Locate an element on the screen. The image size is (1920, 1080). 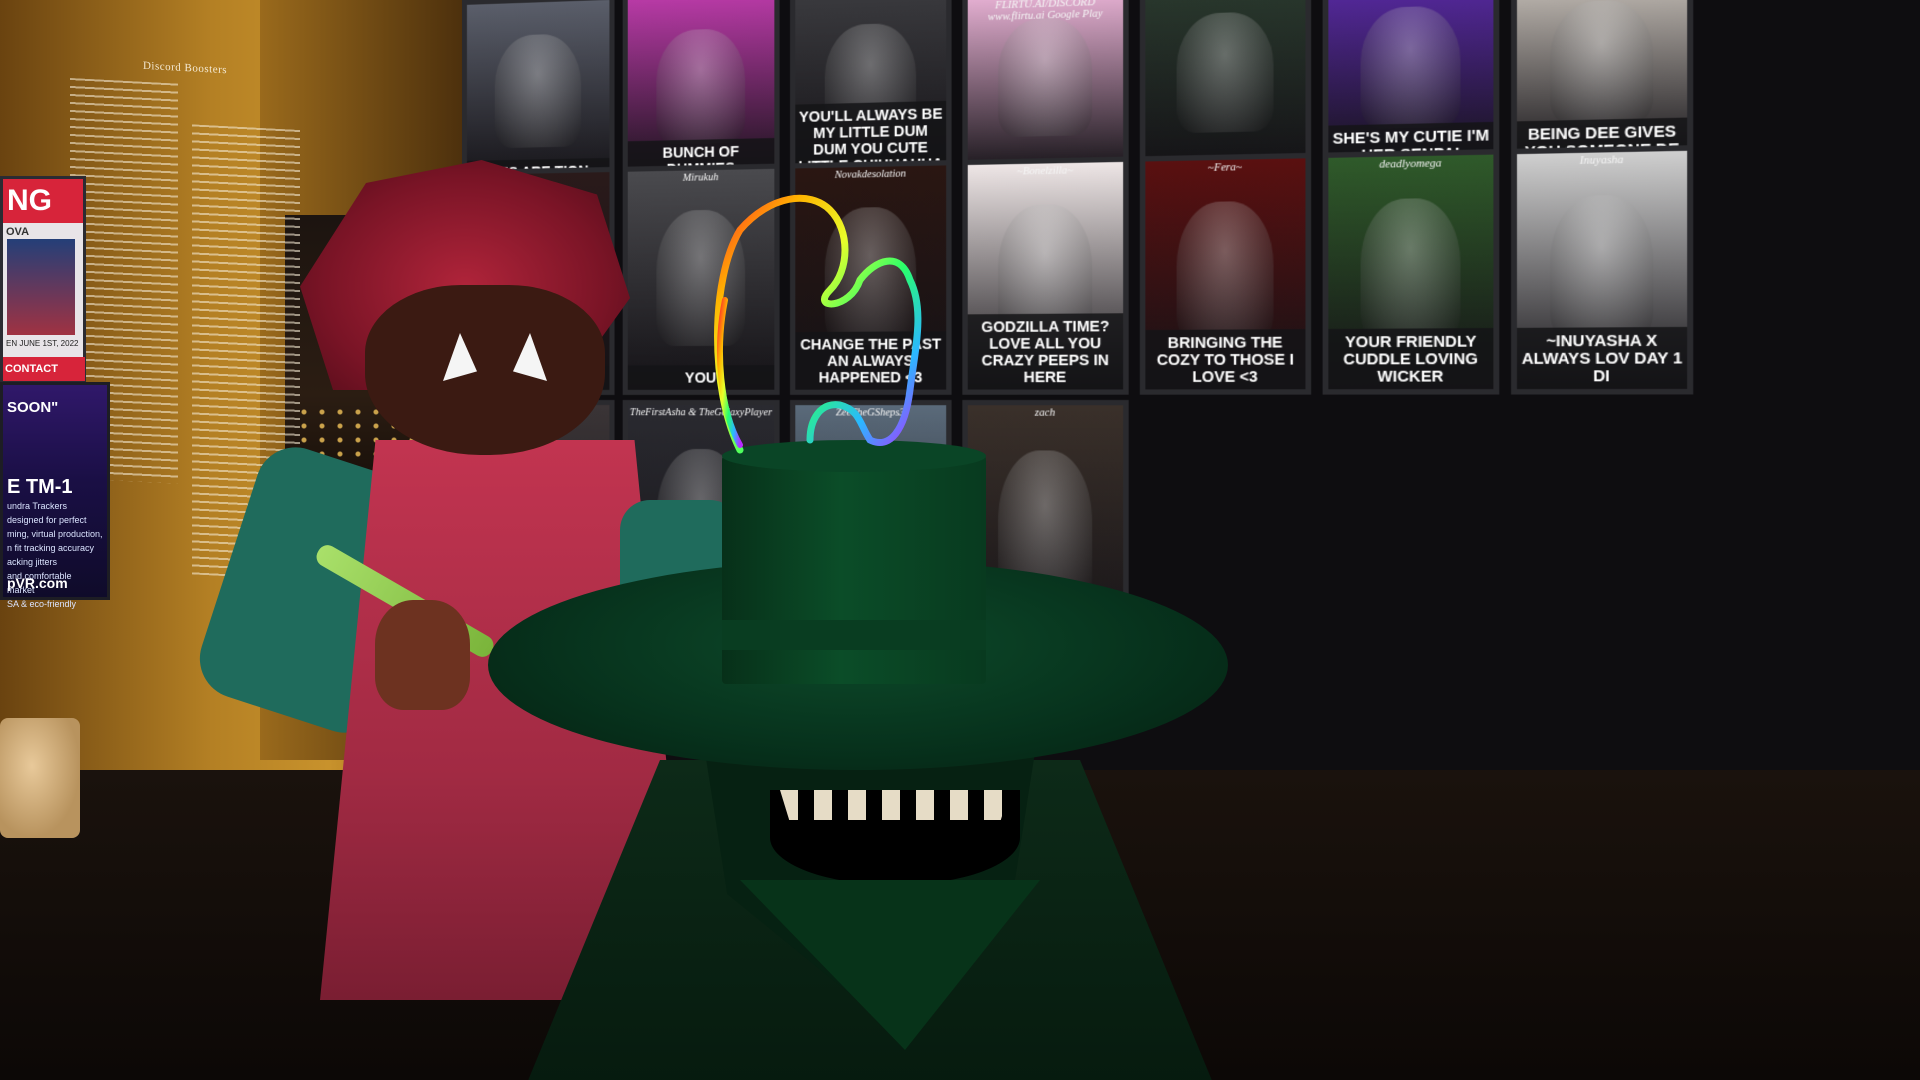
coming-poster: NG OVA EN JUNE 1ST, 2022 CONTACT is located at coordinates (43, 280).